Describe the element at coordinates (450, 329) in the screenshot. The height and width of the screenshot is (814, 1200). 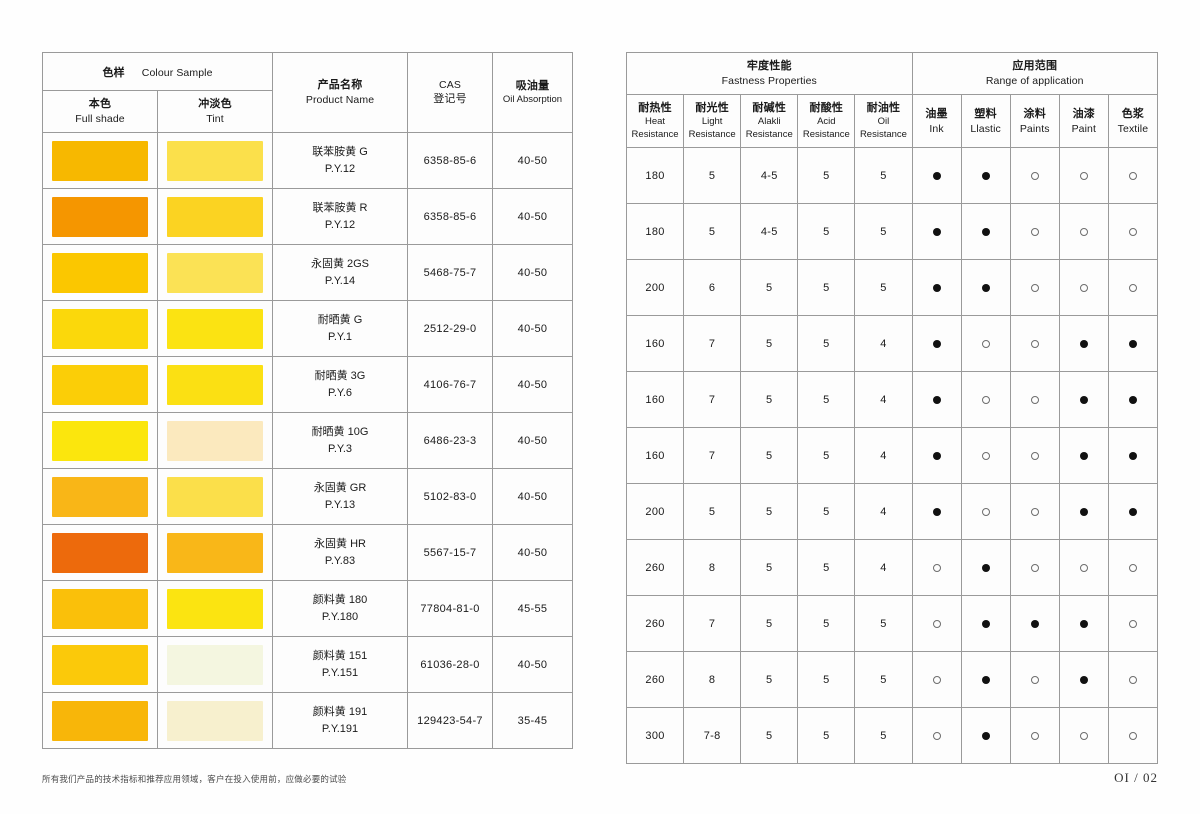
I see `cas-cell: 2512-29-0` at that location.